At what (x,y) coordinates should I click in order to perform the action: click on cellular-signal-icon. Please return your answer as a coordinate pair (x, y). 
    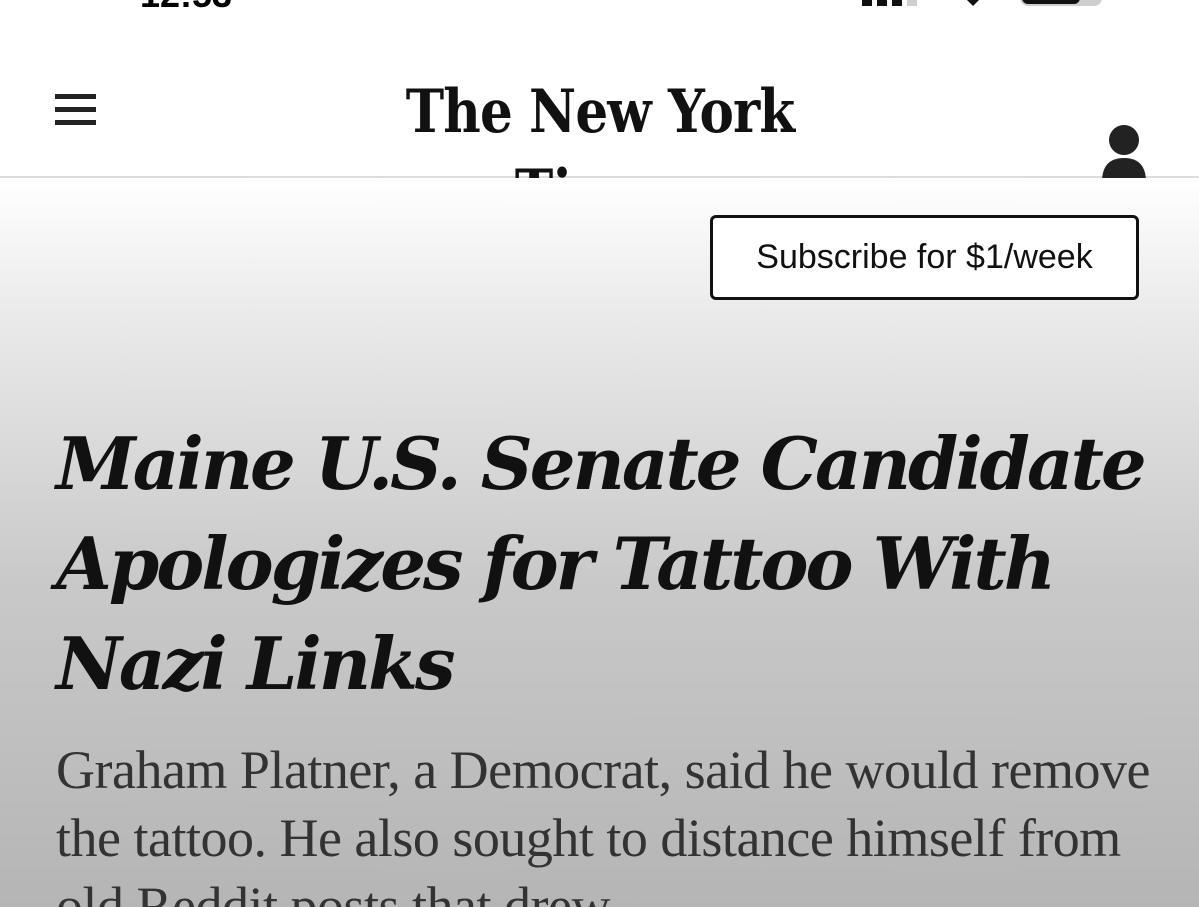
    Looking at the image, I should click on (889, 3).